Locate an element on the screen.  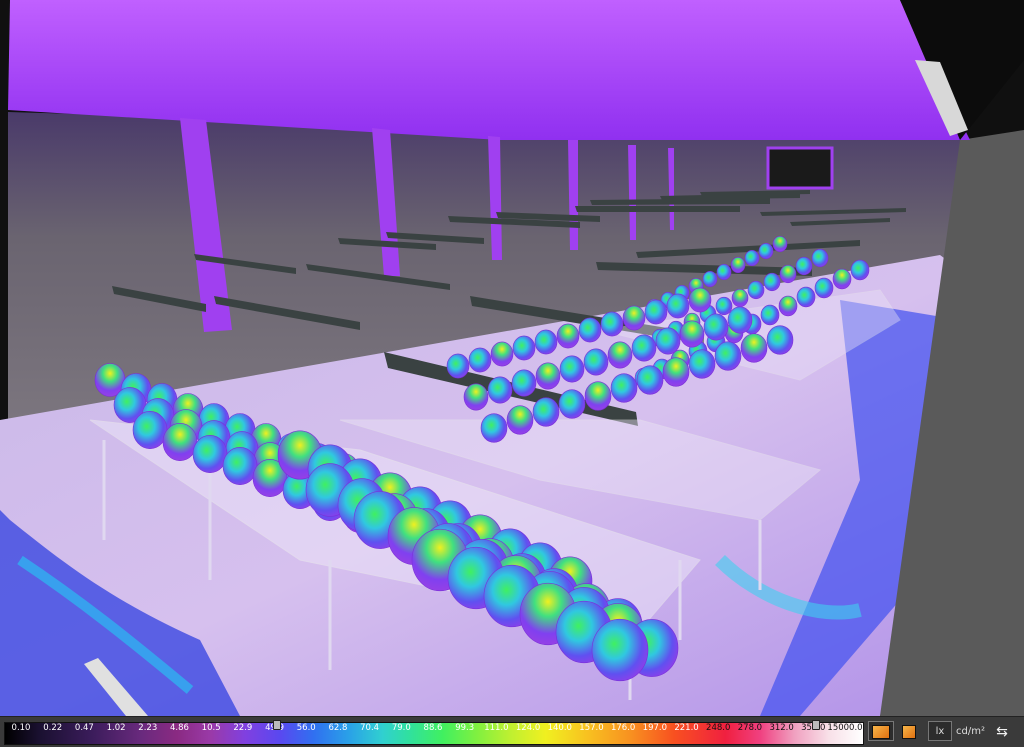
scale-tick-label: 0.47 is located at coordinates (84, 728).